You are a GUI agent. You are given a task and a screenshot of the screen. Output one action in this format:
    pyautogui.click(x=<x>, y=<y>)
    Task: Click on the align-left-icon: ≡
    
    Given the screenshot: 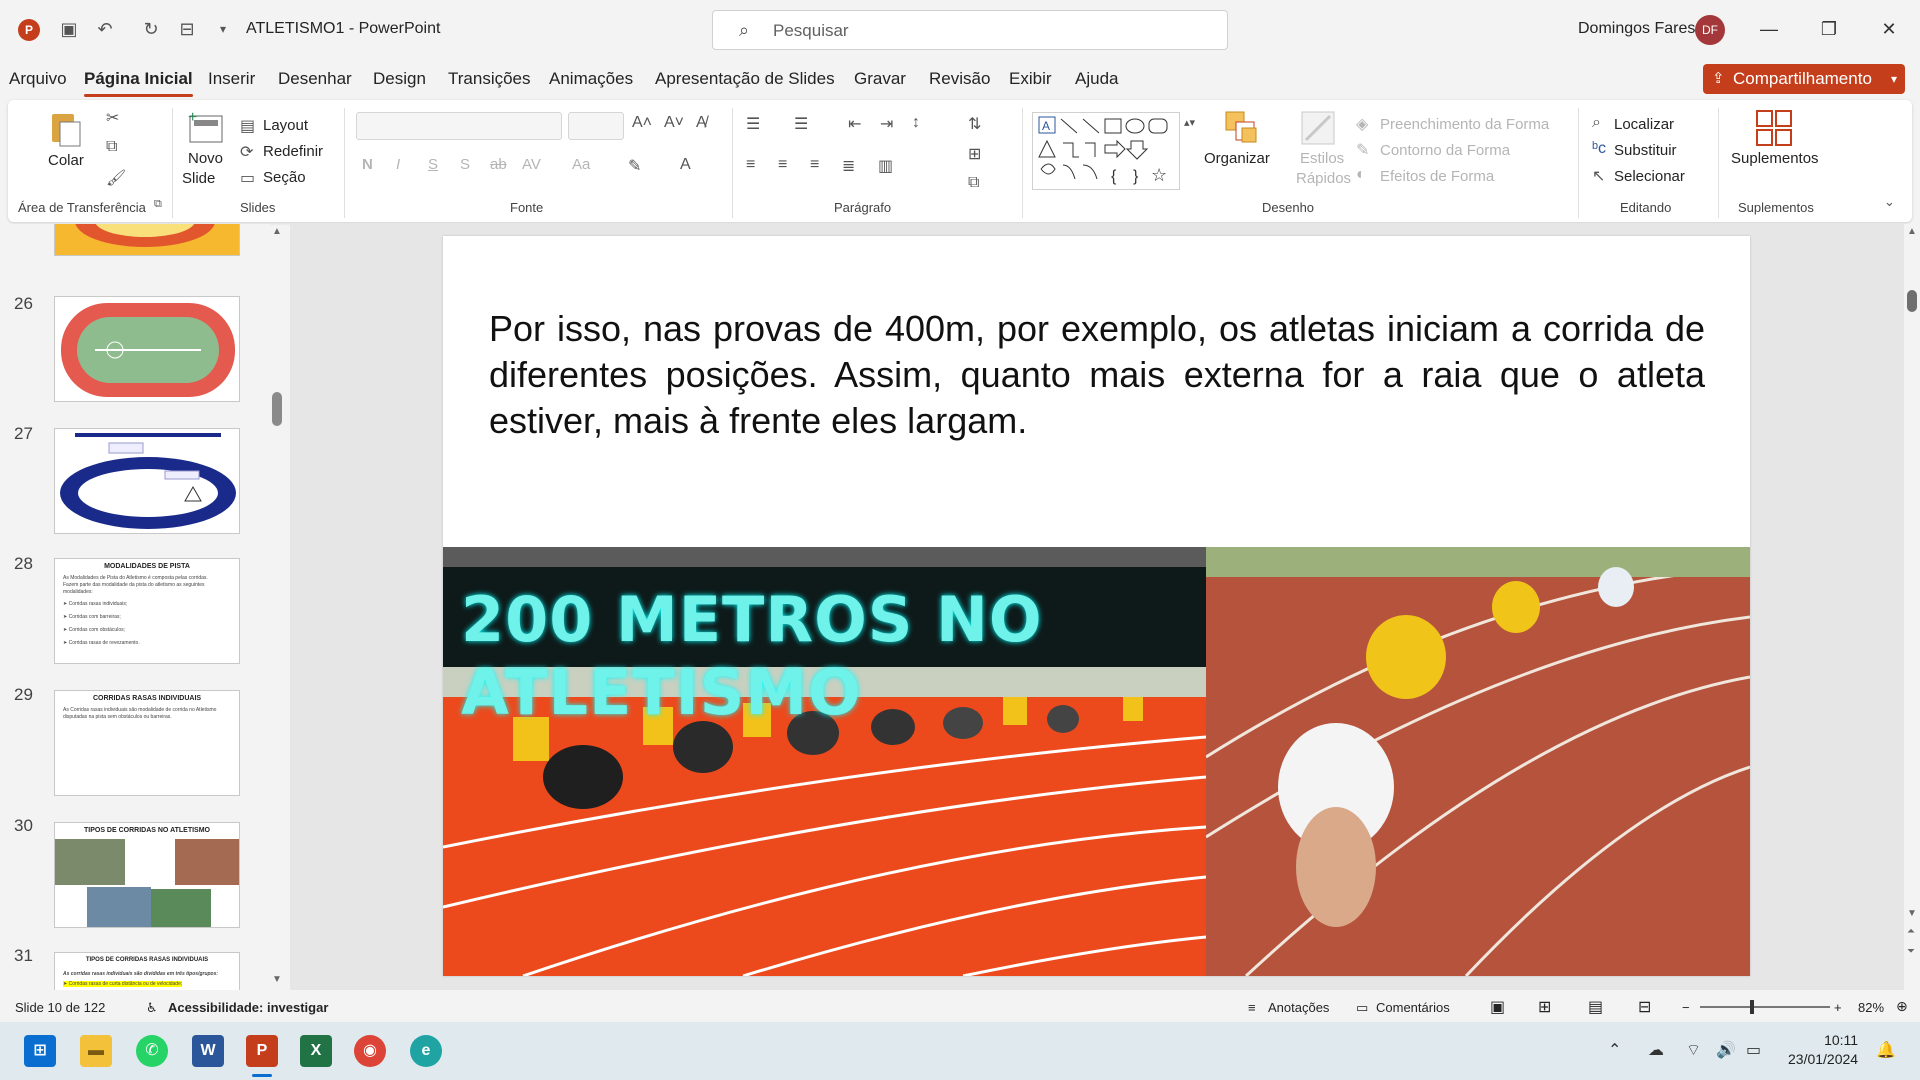 What is the action you would take?
    pyautogui.click(x=750, y=165)
    